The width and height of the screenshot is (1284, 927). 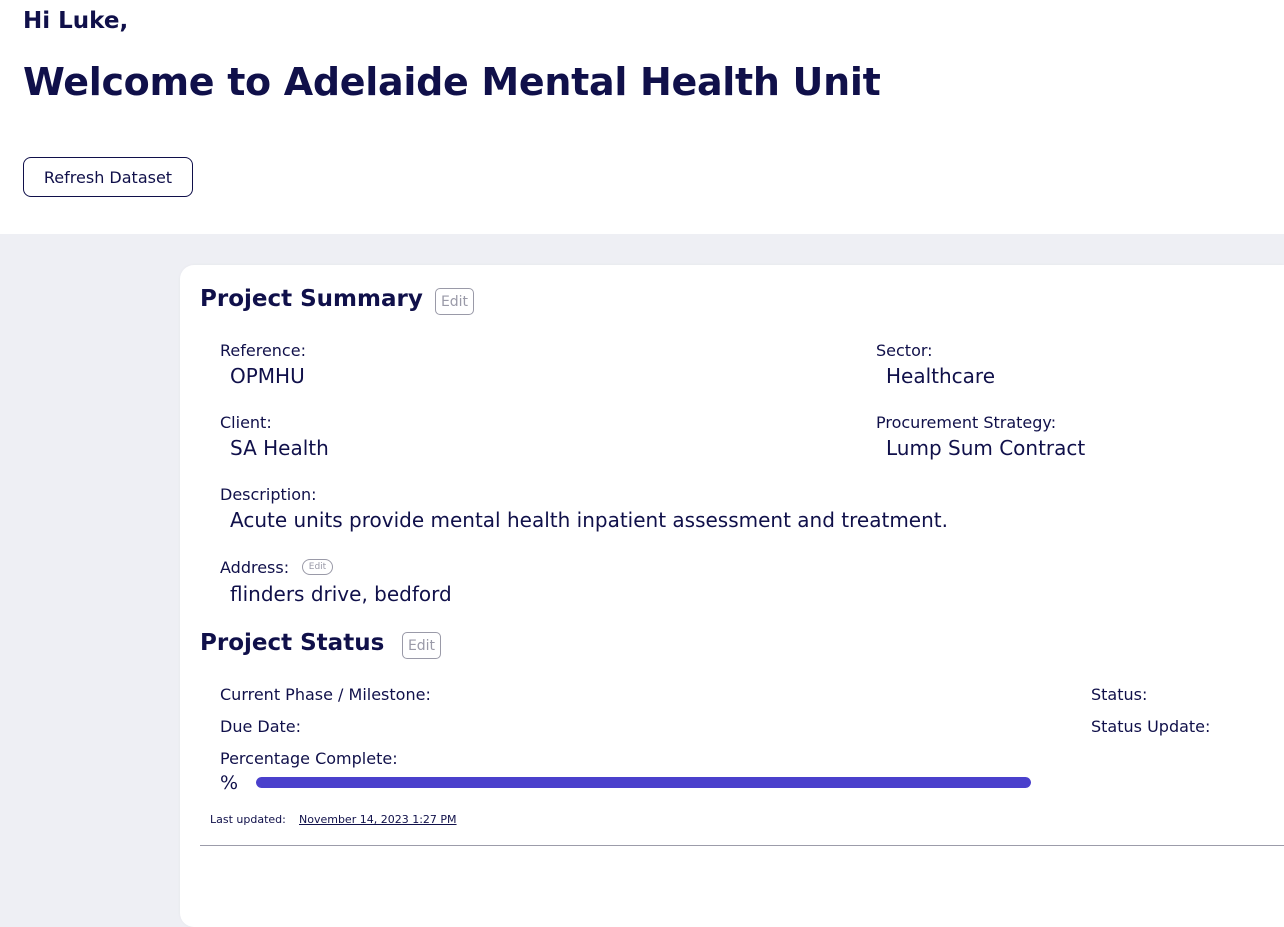 I want to click on due-date-label: Due Date:, so click(x=261, y=726).